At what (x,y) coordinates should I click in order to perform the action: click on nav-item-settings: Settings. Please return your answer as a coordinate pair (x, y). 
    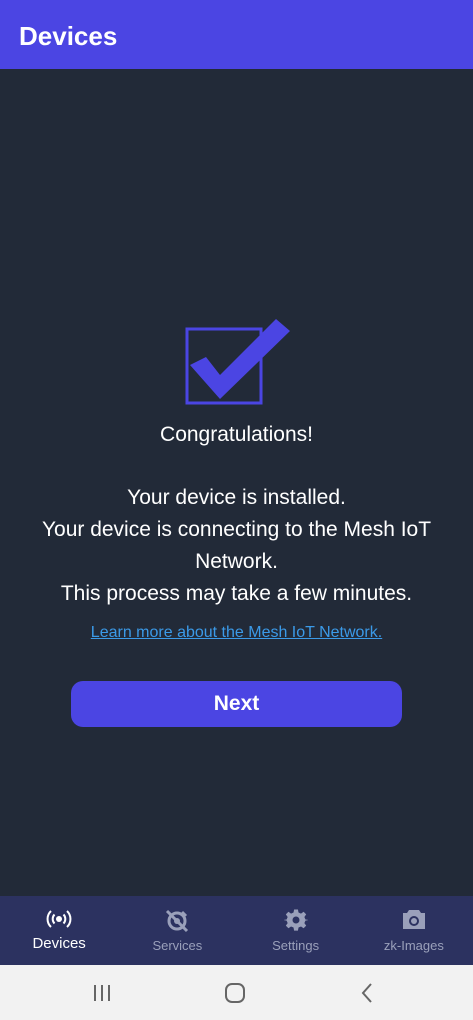
    Looking at the image, I should click on (296, 930).